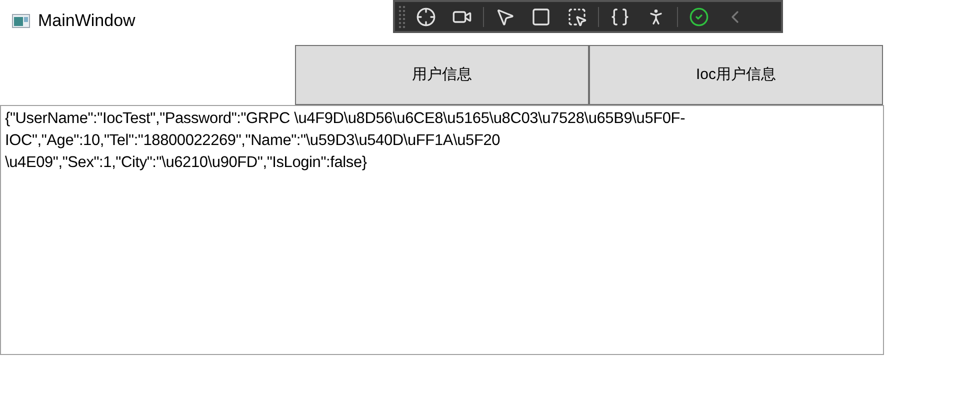  What do you see at coordinates (699, 16) in the screenshot?
I see `check-icon` at bounding box center [699, 16].